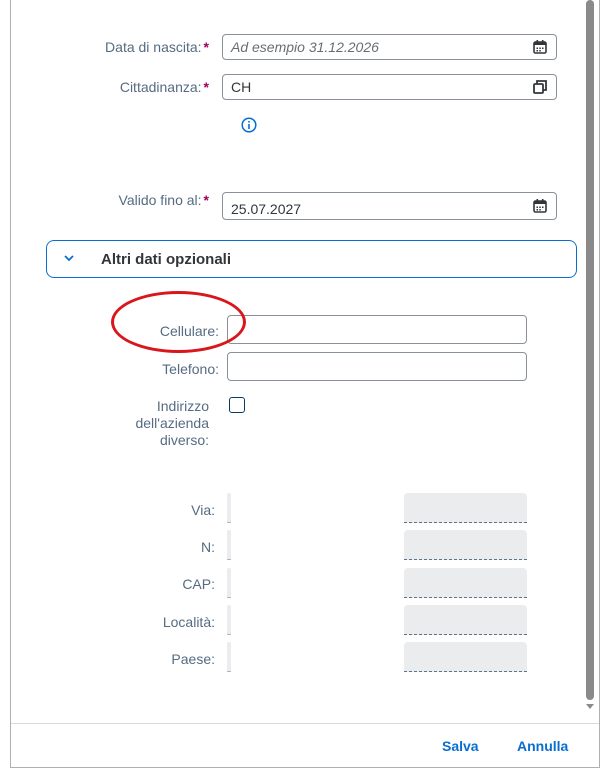 The width and height of the screenshot is (603, 770). I want to click on city-field, so click(229, 620).